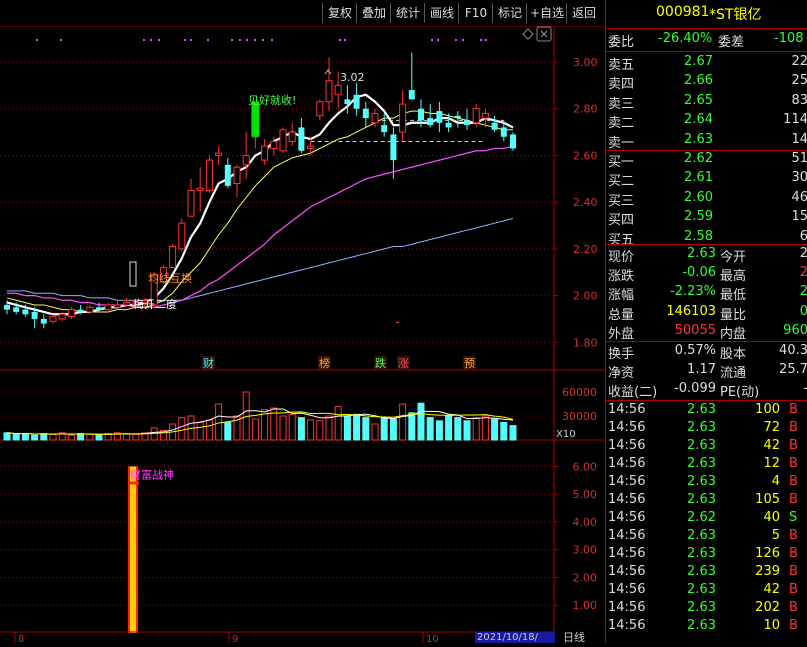 The image size is (807, 647). I want to click on bid-label: 买三, so click(621, 201).